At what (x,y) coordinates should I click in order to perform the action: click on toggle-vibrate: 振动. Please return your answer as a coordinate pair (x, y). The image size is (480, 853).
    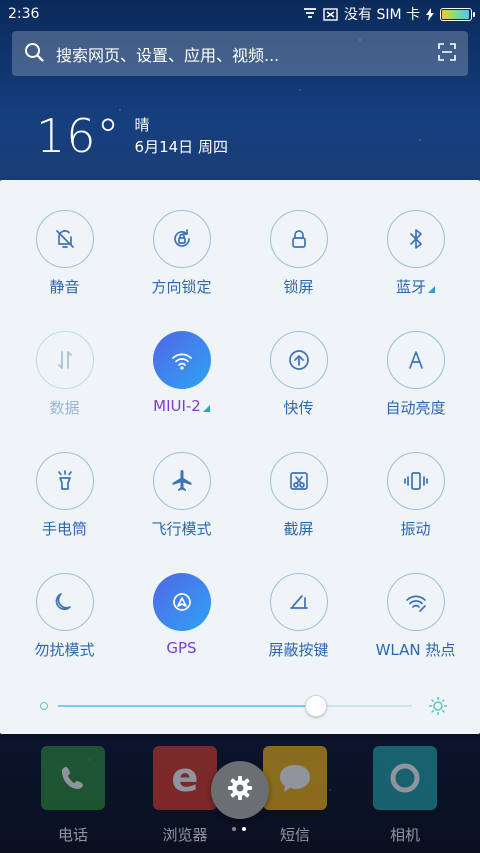
    Looking at the image, I should click on (415, 512).